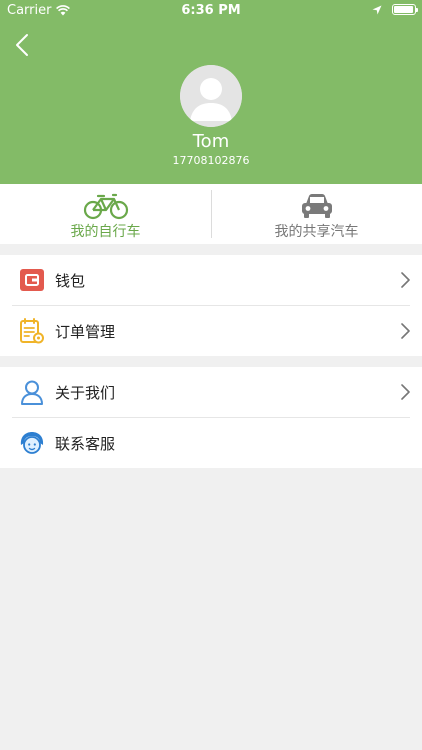 The height and width of the screenshot is (750, 422). I want to click on user-placeholder-icon, so click(211, 96).